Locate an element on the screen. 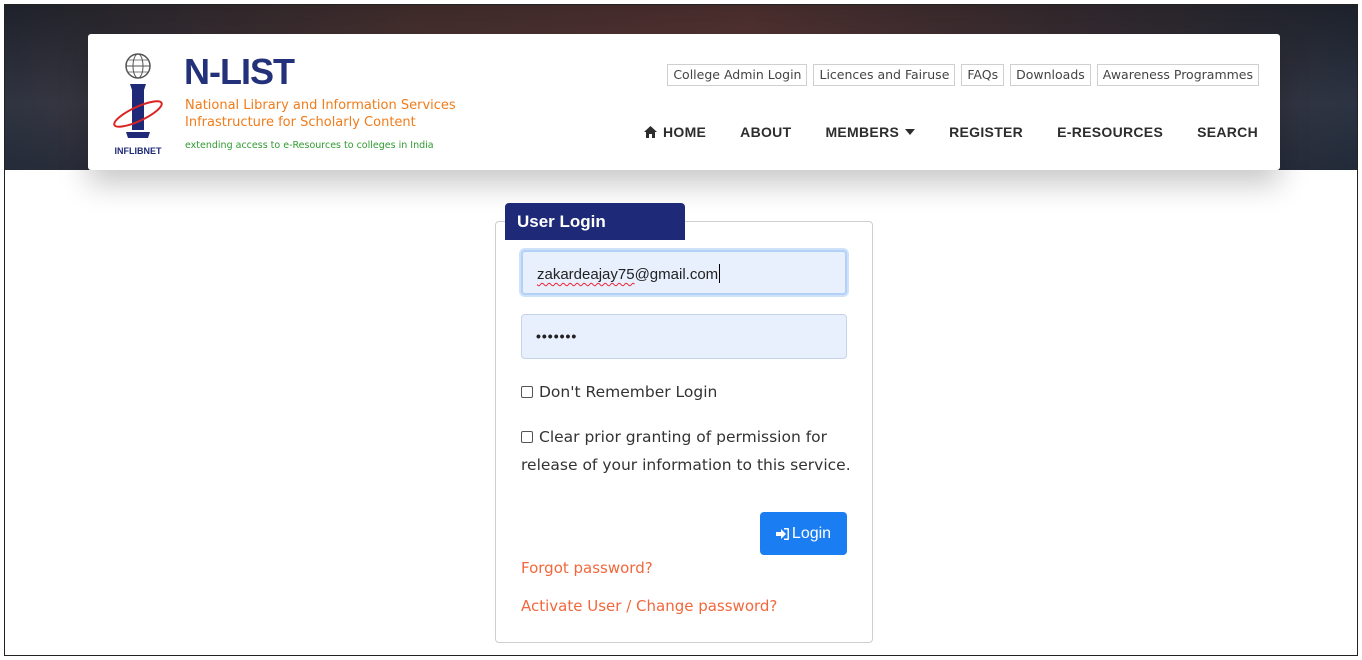 This screenshot has width=1362, height=660. email-field: zakardeajay75@gmail.com is located at coordinates (684, 272).